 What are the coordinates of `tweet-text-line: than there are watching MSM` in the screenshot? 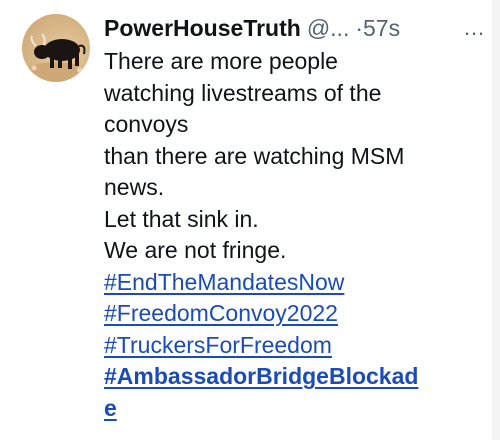 It's located at (254, 155).